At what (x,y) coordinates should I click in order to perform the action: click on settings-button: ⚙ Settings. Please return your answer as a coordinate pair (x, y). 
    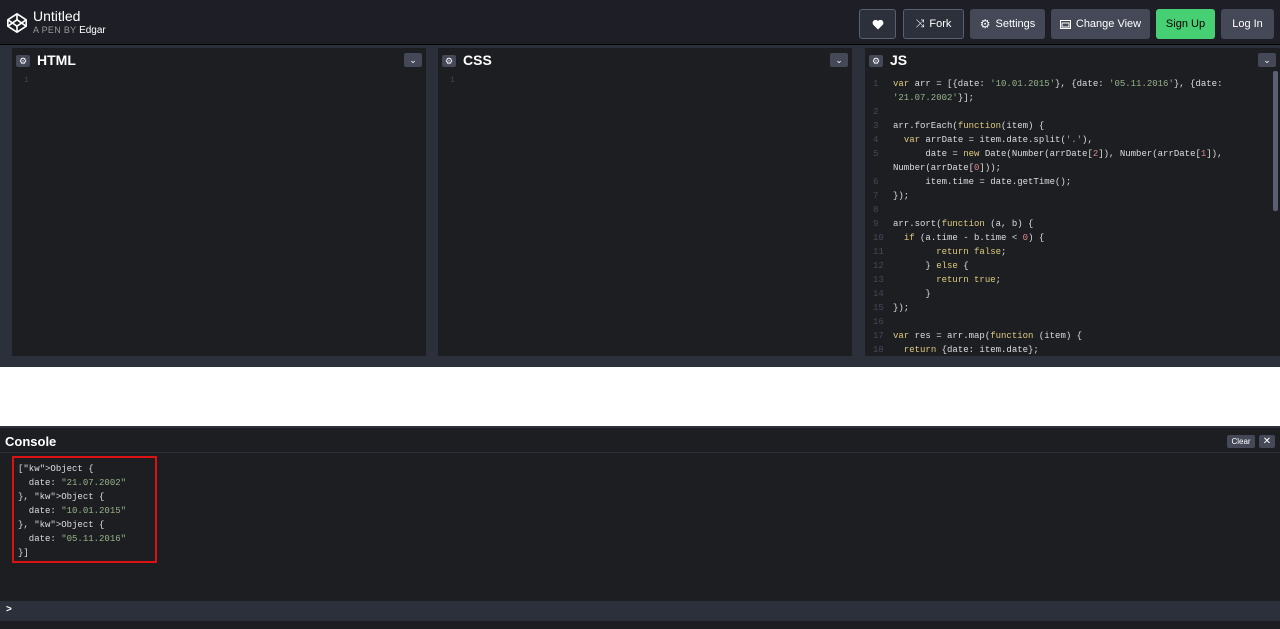
    Looking at the image, I should click on (1007, 24).